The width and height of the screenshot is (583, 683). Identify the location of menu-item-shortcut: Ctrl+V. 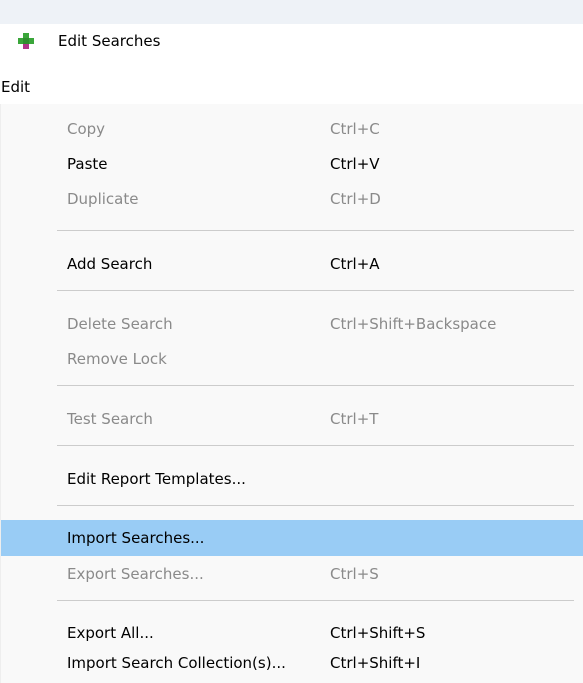
(355, 164).